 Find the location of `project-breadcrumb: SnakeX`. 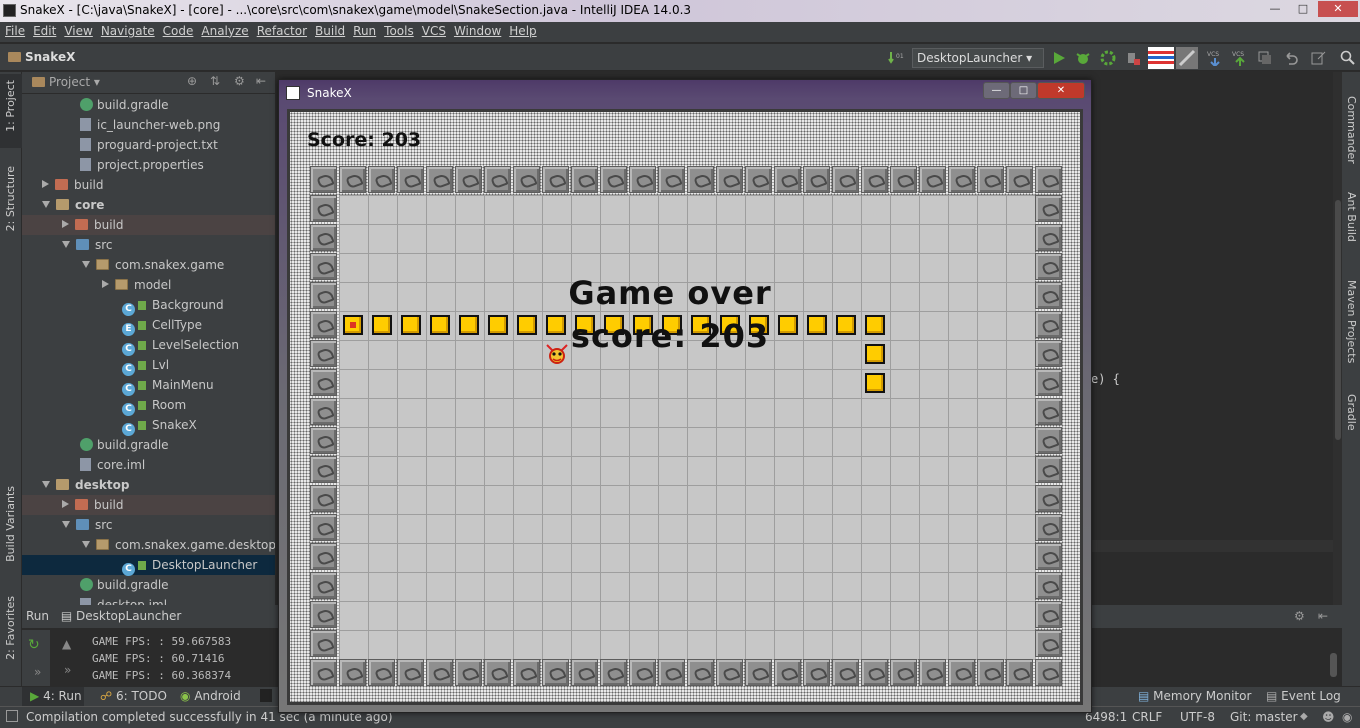

project-breadcrumb: SnakeX is located at coordinates (41, 57).